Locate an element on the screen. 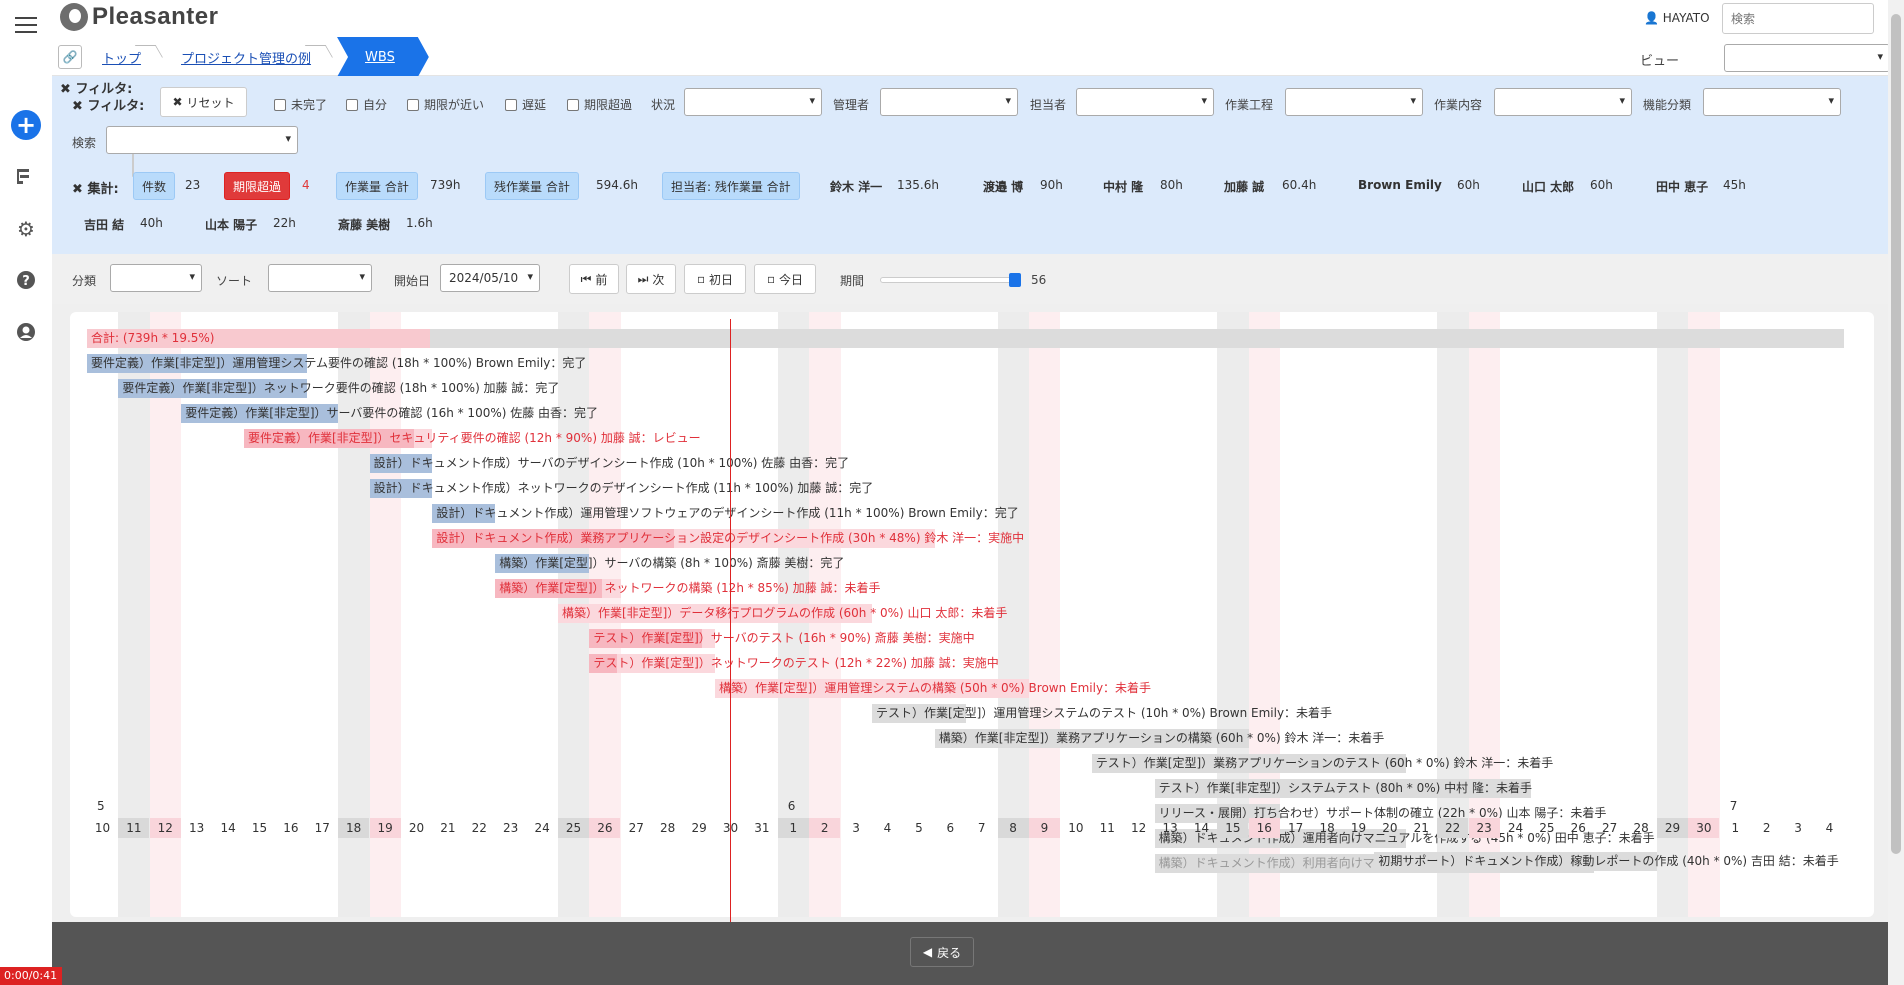  breadcrumb-project: プロジェクト管理の例 is located at coordinates (252, 57).